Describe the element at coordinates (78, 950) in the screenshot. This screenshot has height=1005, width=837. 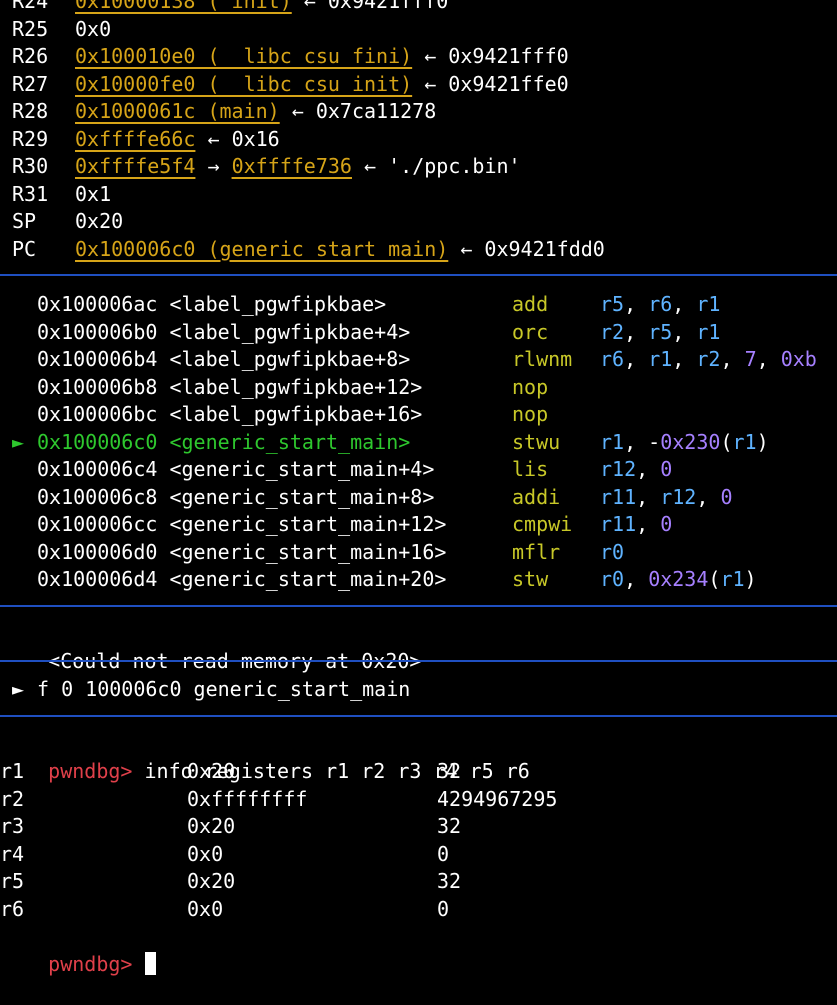
I see `console-input-line: pwndbg>` at that location.